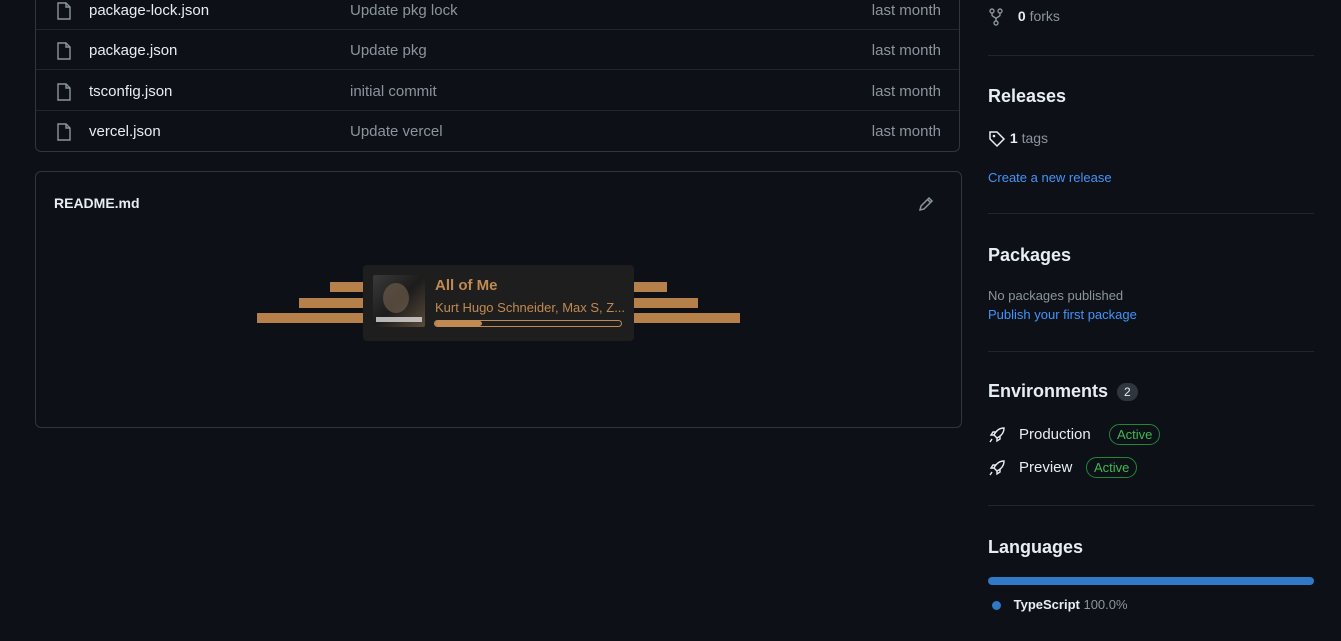 The width and height of the screenshot is (1341, 641). I want to click on forks-count: 0, so click(1021, 16).